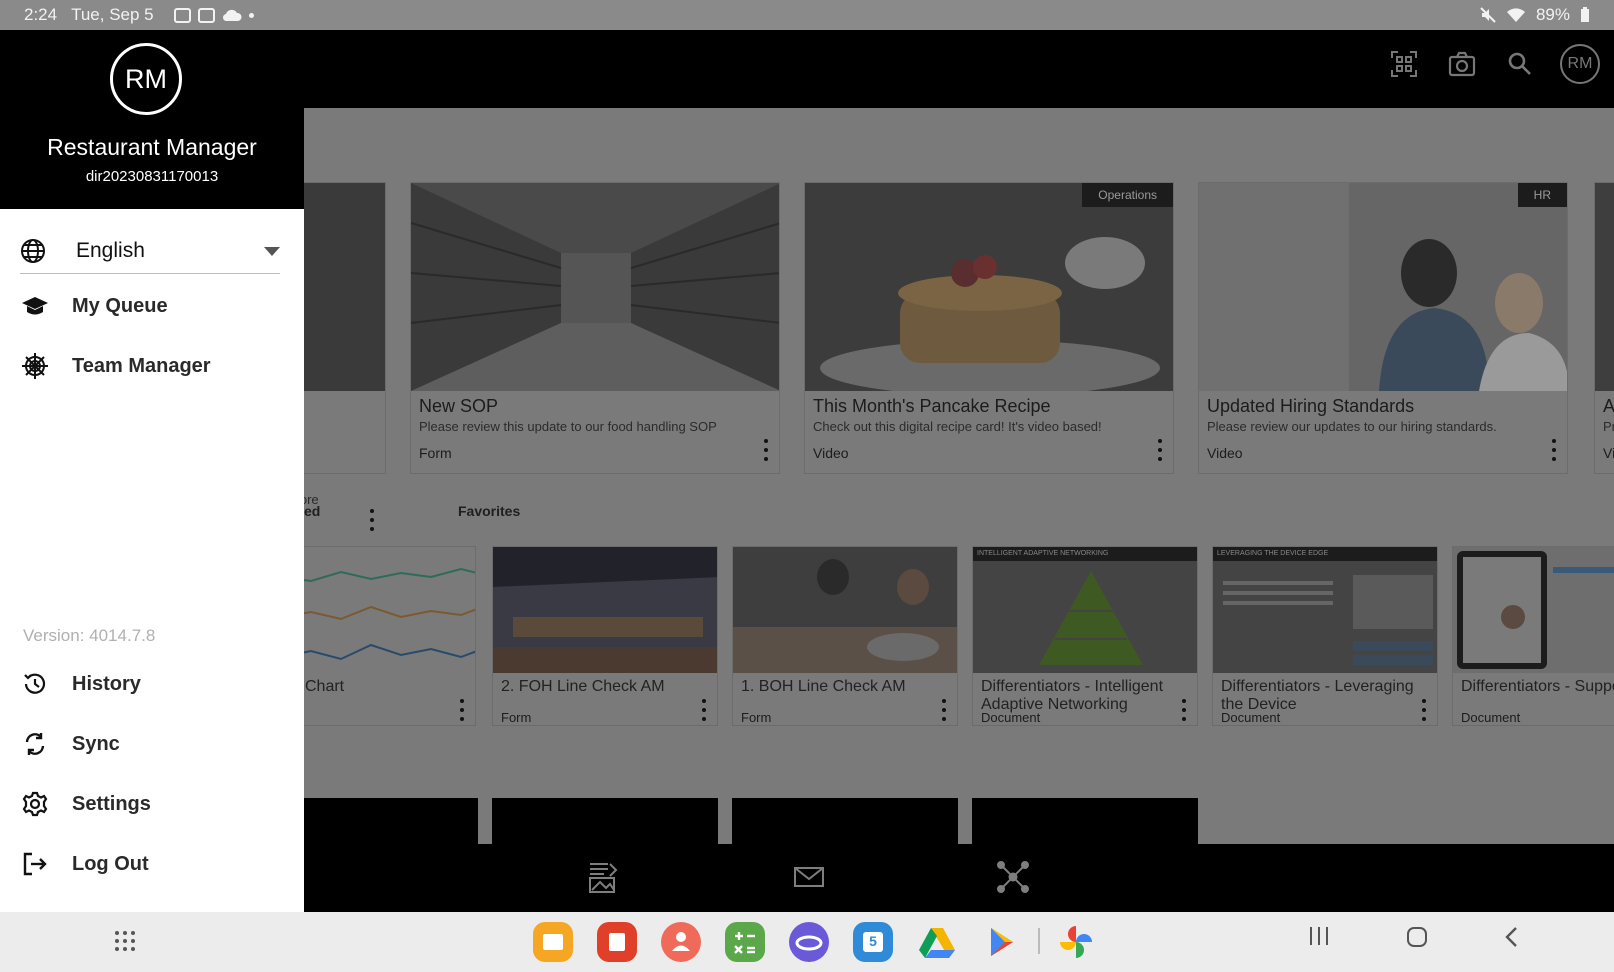  I want to click on search-icon, so click(1520, 64).